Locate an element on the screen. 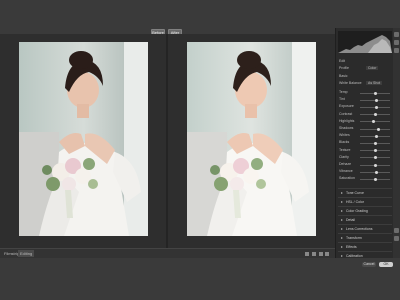 The image size is (400, 300). footer-bar is located at coordinates (200, 279).